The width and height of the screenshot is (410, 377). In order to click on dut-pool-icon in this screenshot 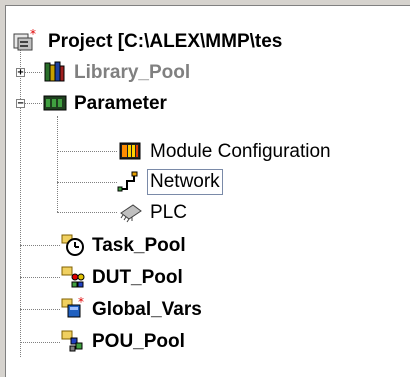, I will do `click(73, 277)`.